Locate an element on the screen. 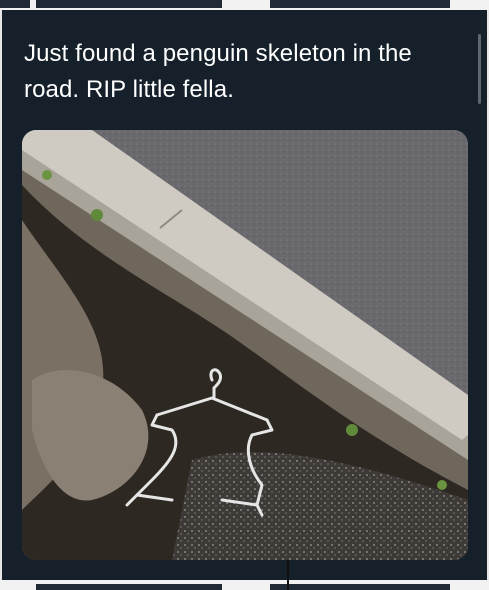  tweet-text-line: Just found a penguin skeleton in the is located at coordinates (218, 53).